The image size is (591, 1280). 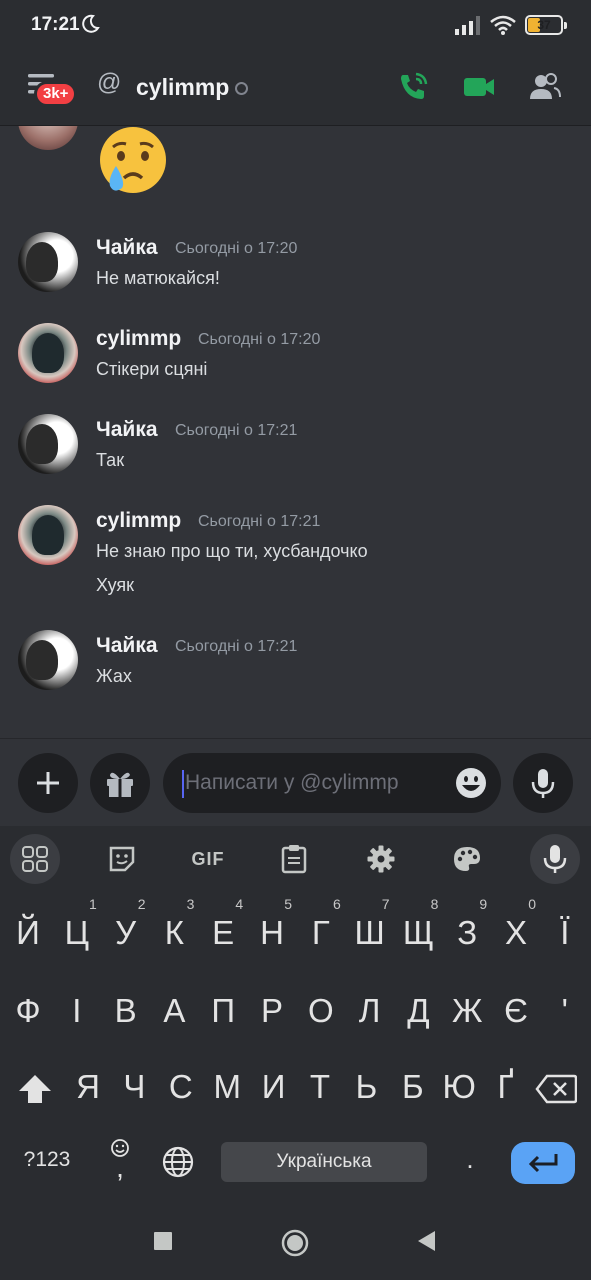 I want to click on key: Ь, so click(x=366, y=1087).